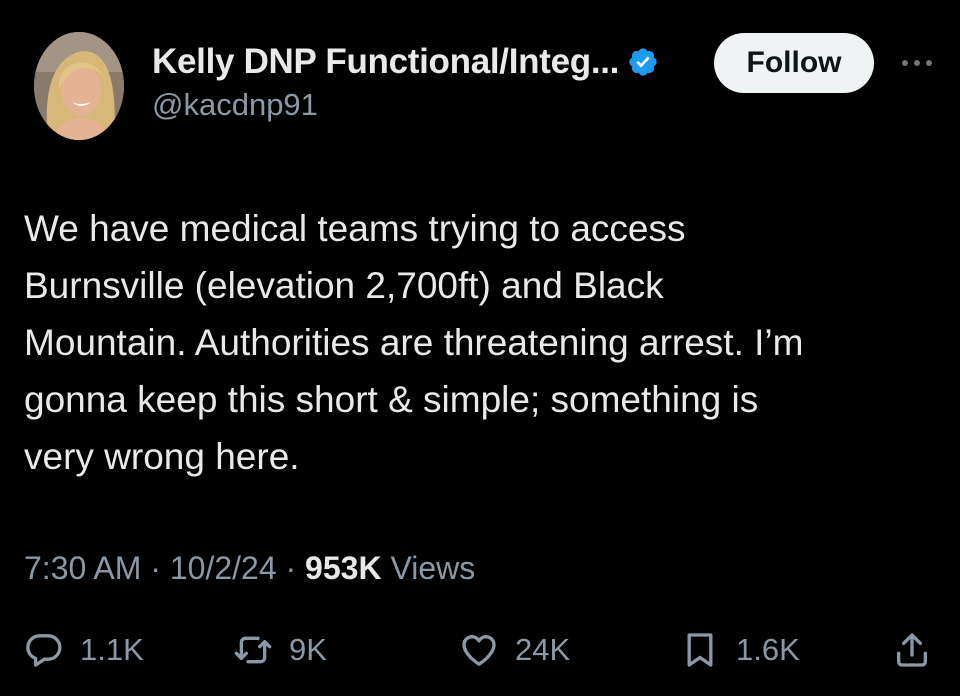 This screenshot has width=960, height=696. Describe the element at coordinates (355, 228) in the screenshot. I see `tweet-line: We have medical teams trying to access` at that location.